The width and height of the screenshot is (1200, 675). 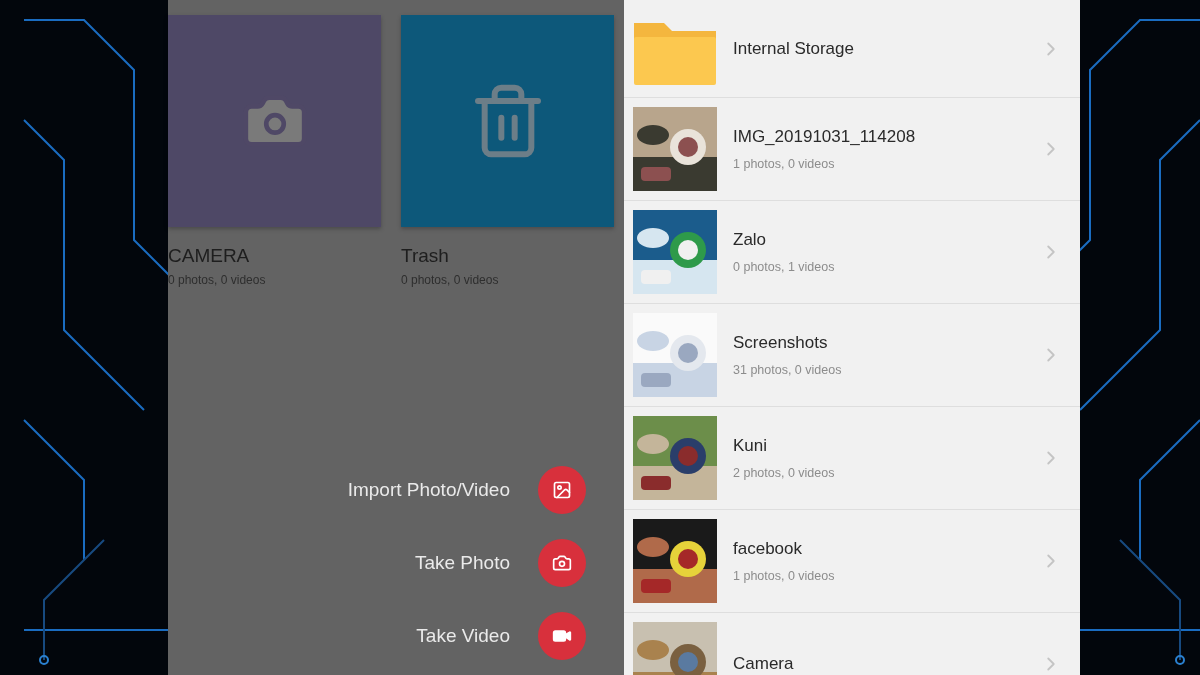 I want to click on action-label: Take Video, so click(x=463, y=636).